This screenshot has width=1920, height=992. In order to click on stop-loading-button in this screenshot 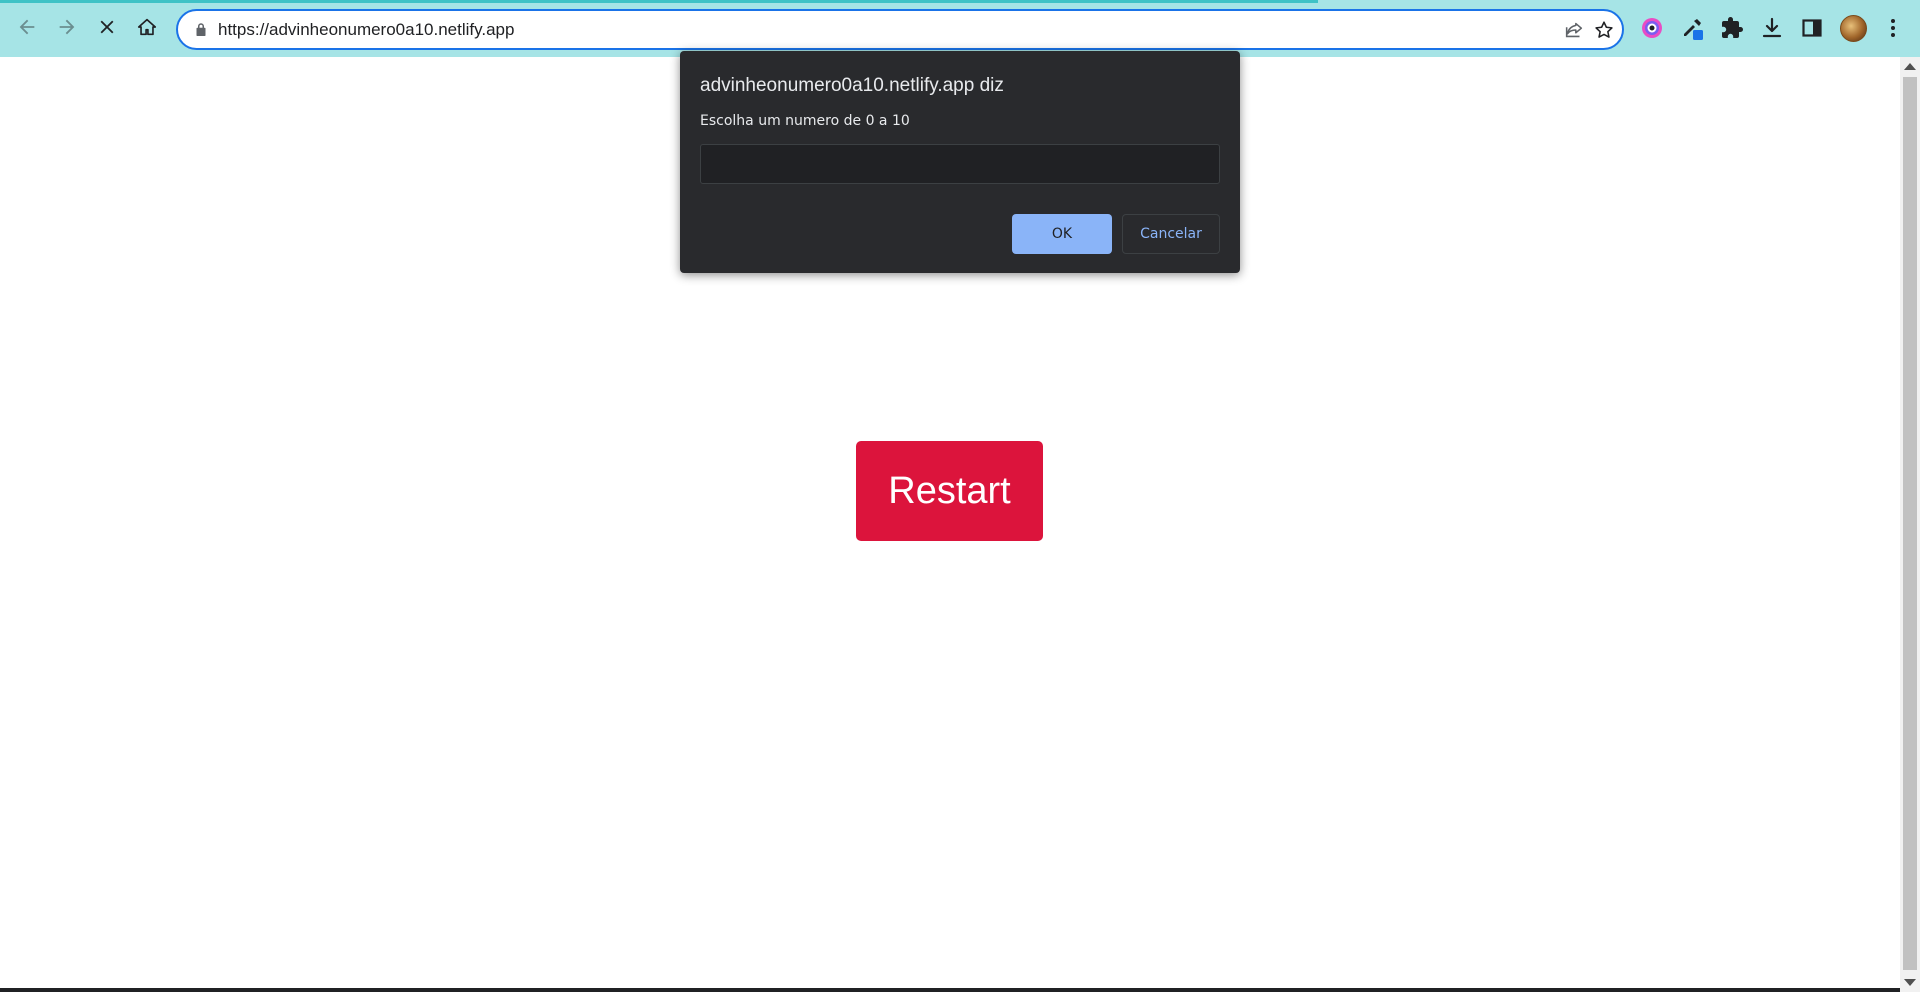, I will do `click(107, 27)`.